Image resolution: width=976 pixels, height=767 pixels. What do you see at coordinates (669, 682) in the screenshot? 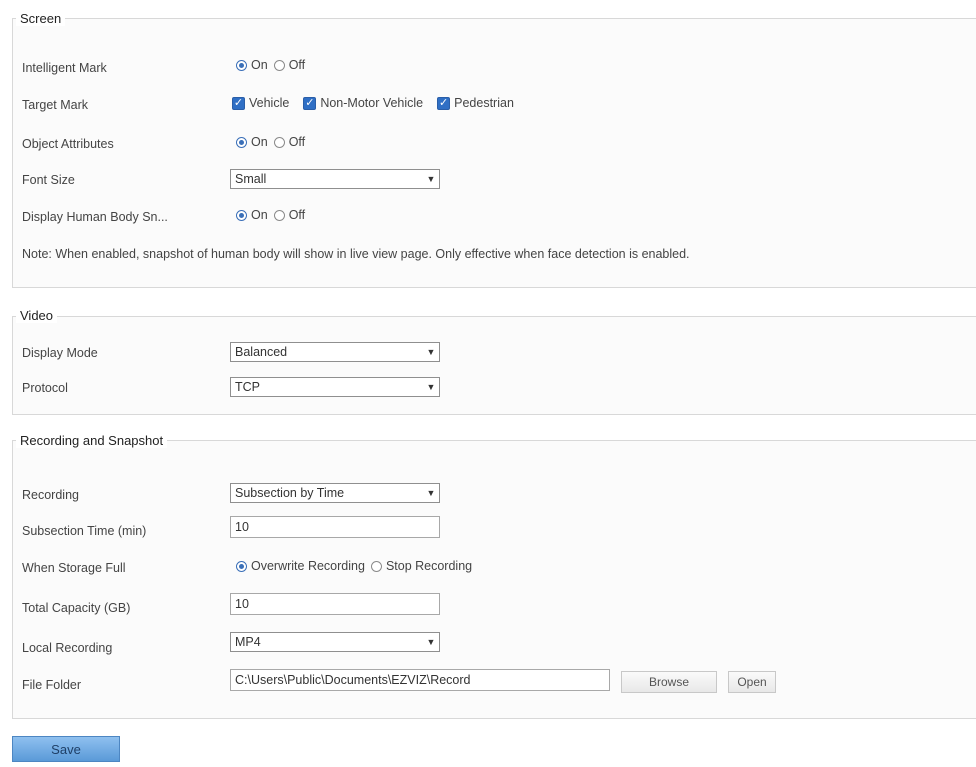
I see `browse-button: Browse` at bounding box center [669, 682].